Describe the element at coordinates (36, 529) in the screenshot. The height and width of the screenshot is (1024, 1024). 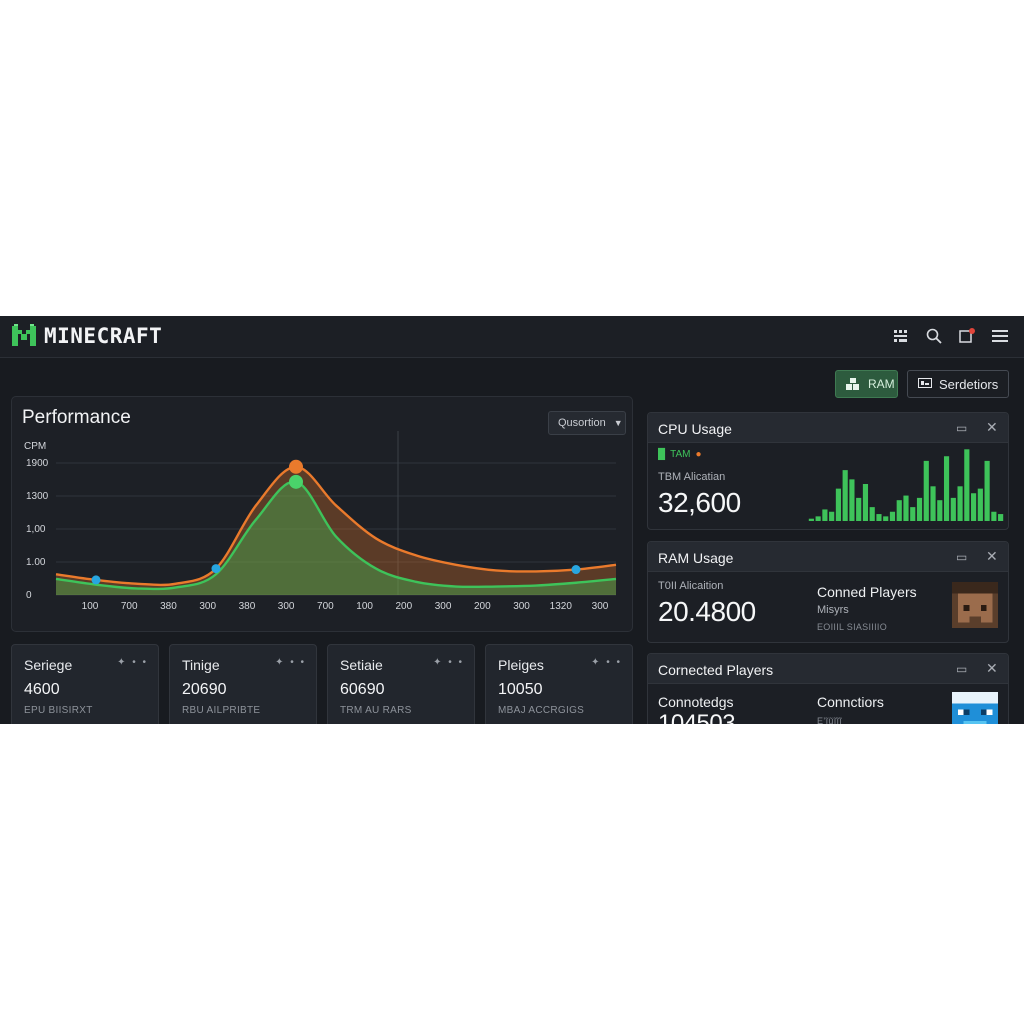
I see `y-tick-label: 1,00` at that location.